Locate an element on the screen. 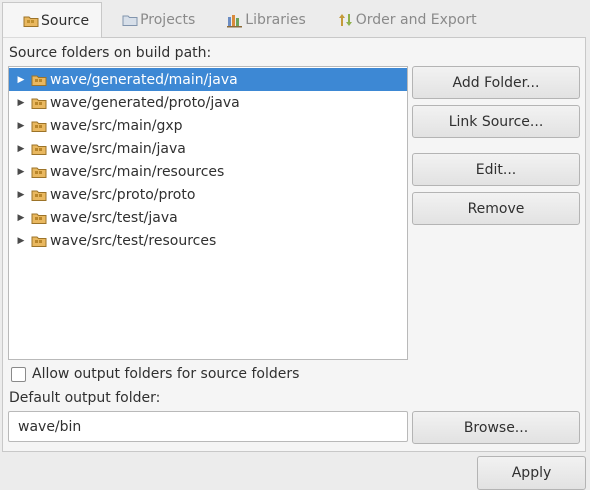 This screenshot has width=590, height=490. order-export-icon is located at coordinates (346, 20).